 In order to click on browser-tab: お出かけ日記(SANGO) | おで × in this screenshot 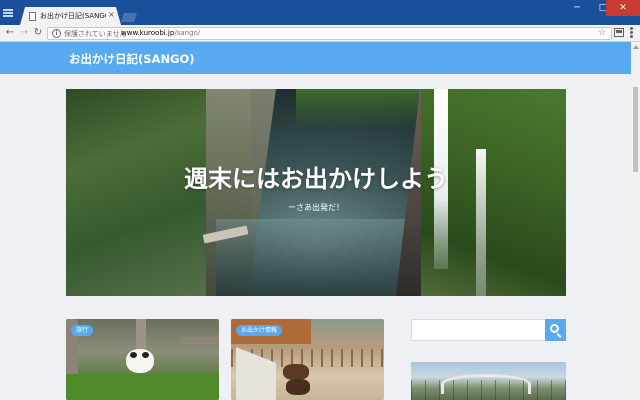, I will do `click(70, 16)`.